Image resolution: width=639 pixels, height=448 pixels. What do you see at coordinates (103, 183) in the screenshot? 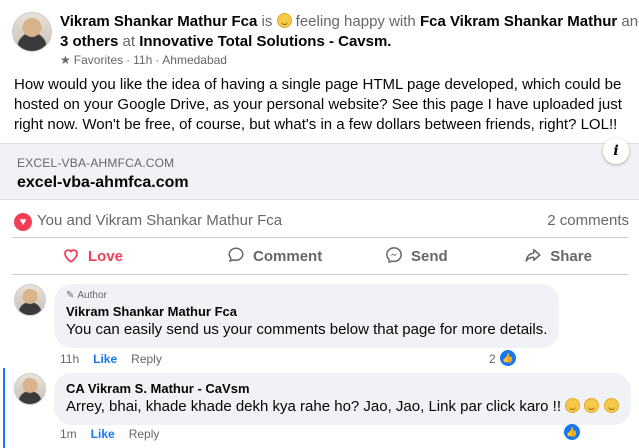
I see `link-title: excel-vba-ahmfca.com` at bounding box center [103, 183].